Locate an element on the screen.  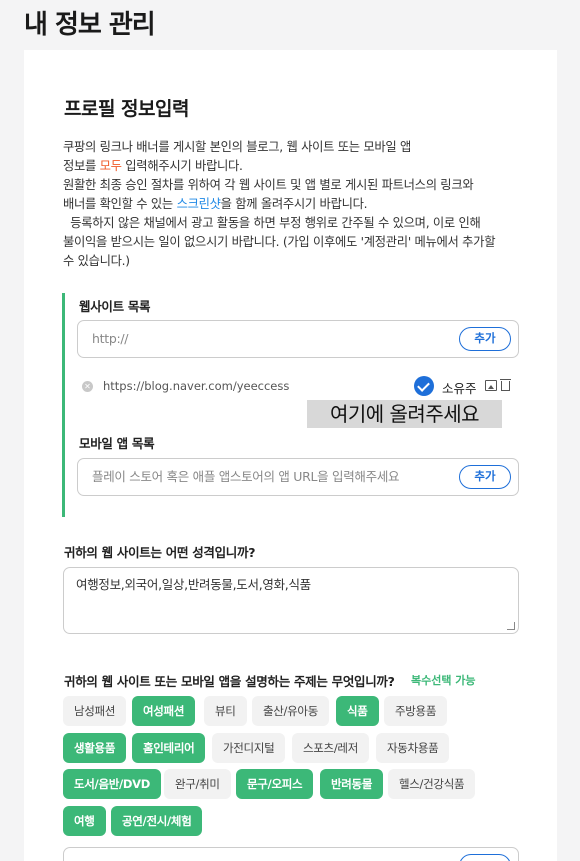
intro-line-4-a: 배너를 확인할 수 있는 is located at coordinates (120, 204).